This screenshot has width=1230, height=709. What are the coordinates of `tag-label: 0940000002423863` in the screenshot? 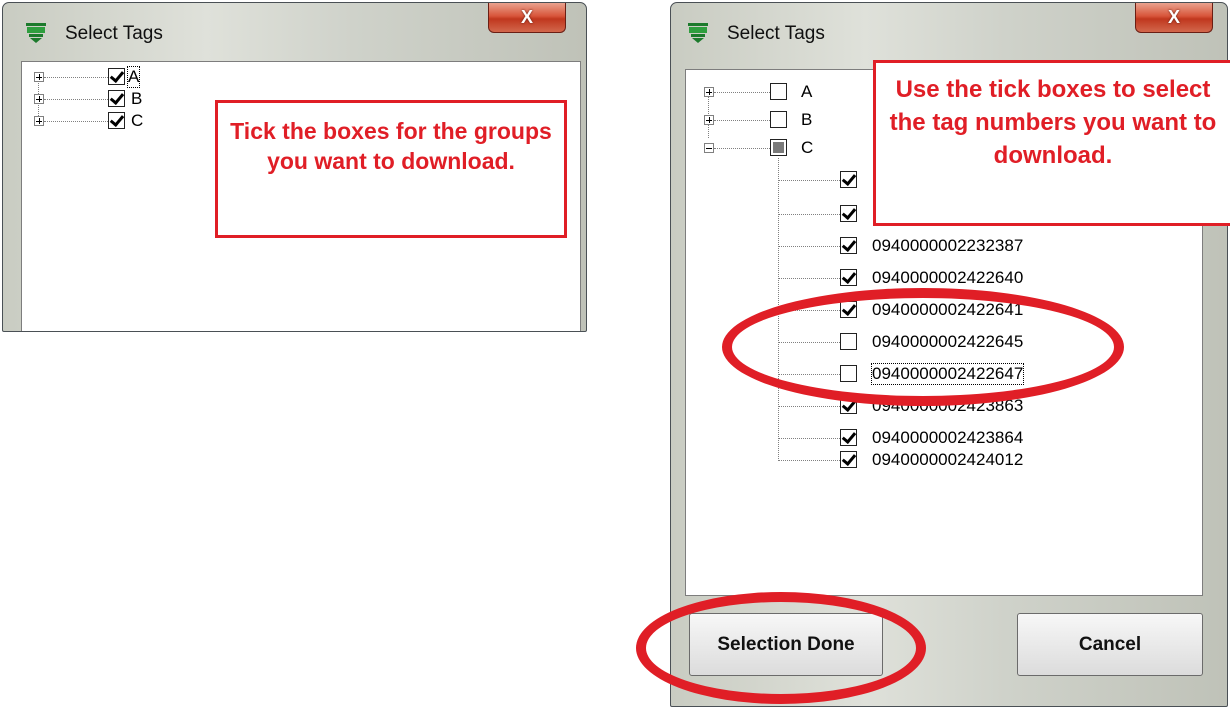 It's located at (948, 405).